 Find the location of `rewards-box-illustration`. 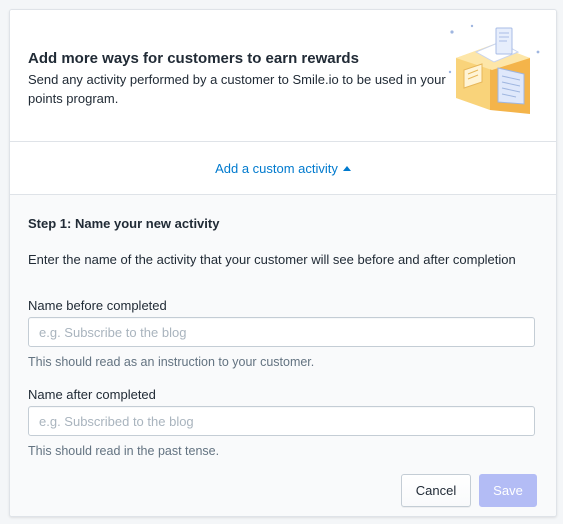

rewards-box-illustration is located at coordinates (494, 69).